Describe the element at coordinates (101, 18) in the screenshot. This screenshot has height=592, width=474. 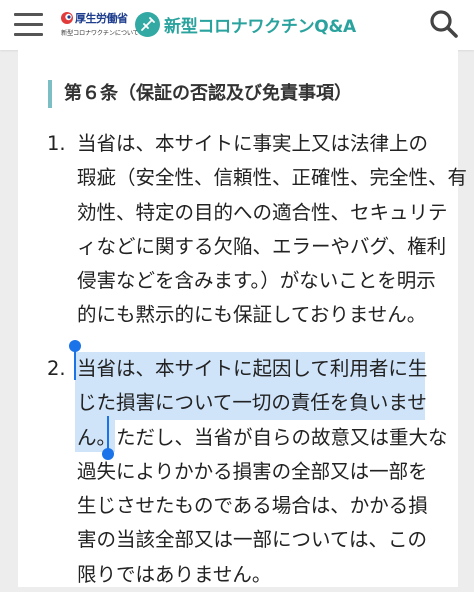
I see `ministry-name: 厚生労働省` at that location.